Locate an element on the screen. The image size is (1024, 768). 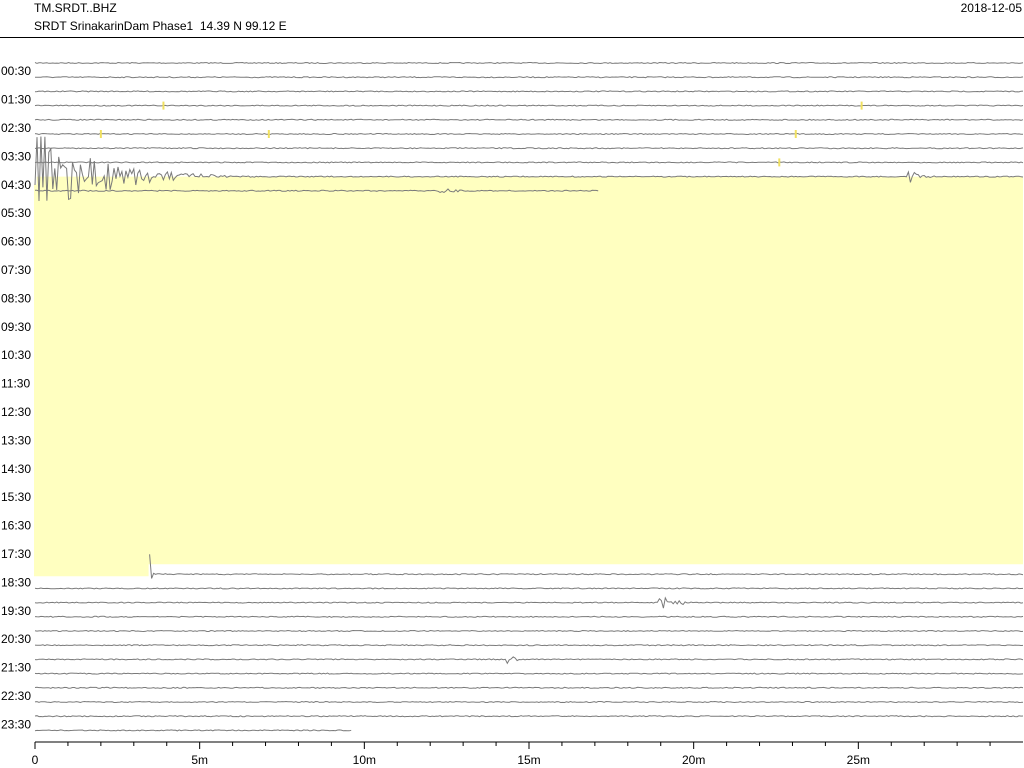
row-label-1: 01:30 is located at coordinates (16, 100).